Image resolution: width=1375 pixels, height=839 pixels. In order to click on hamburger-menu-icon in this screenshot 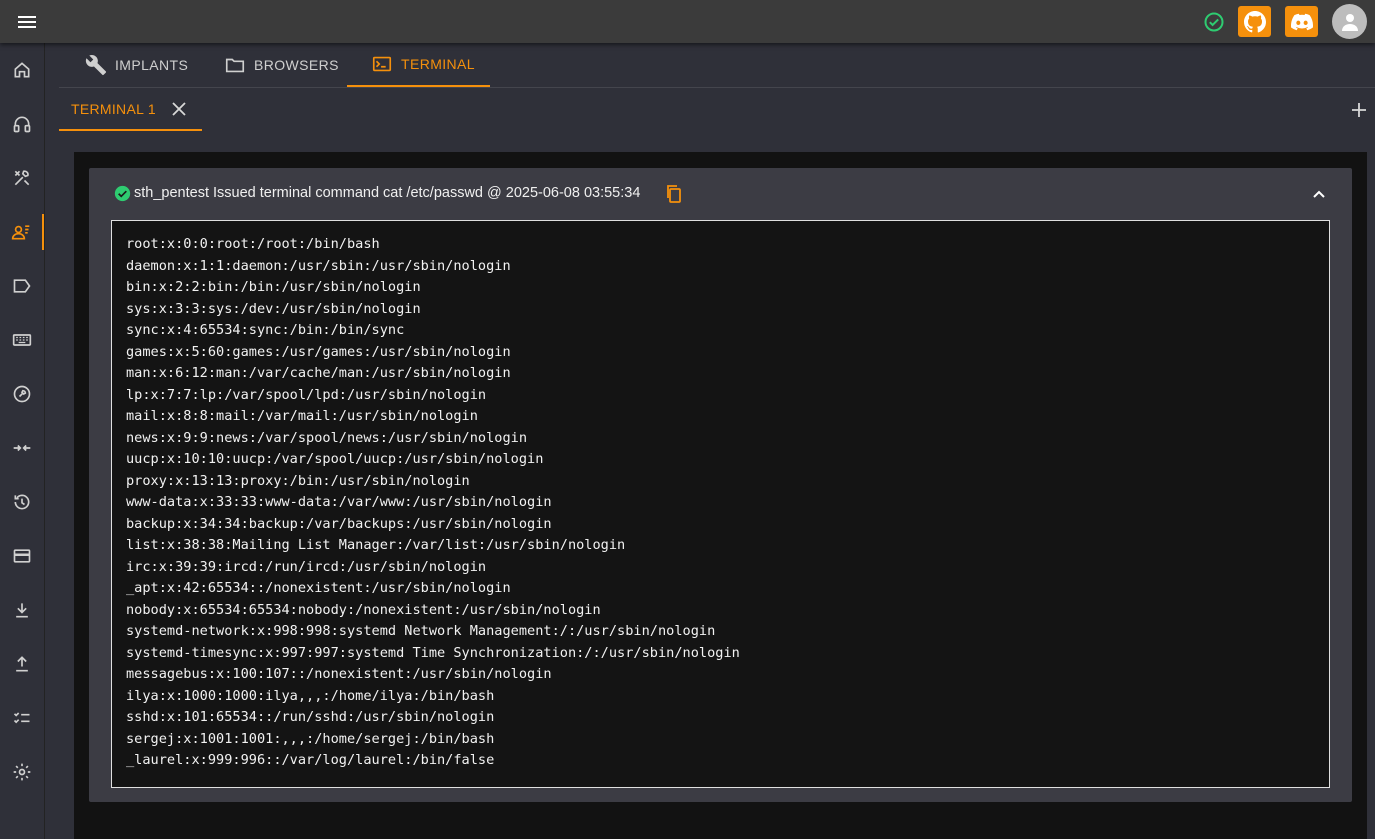, I will do `click(27, 22)`.